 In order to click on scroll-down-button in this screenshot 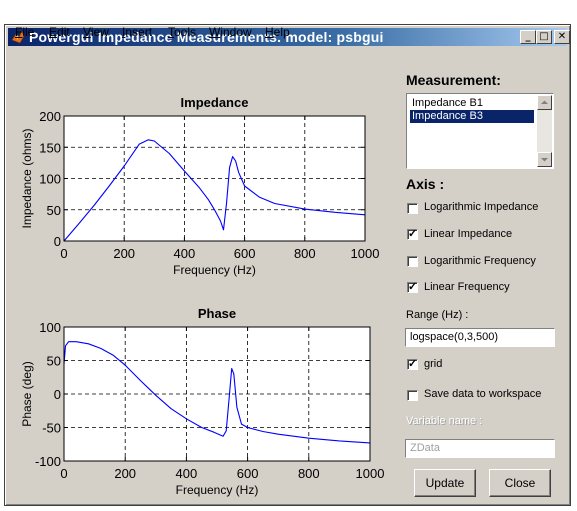, I will do `click(544, 159)`.